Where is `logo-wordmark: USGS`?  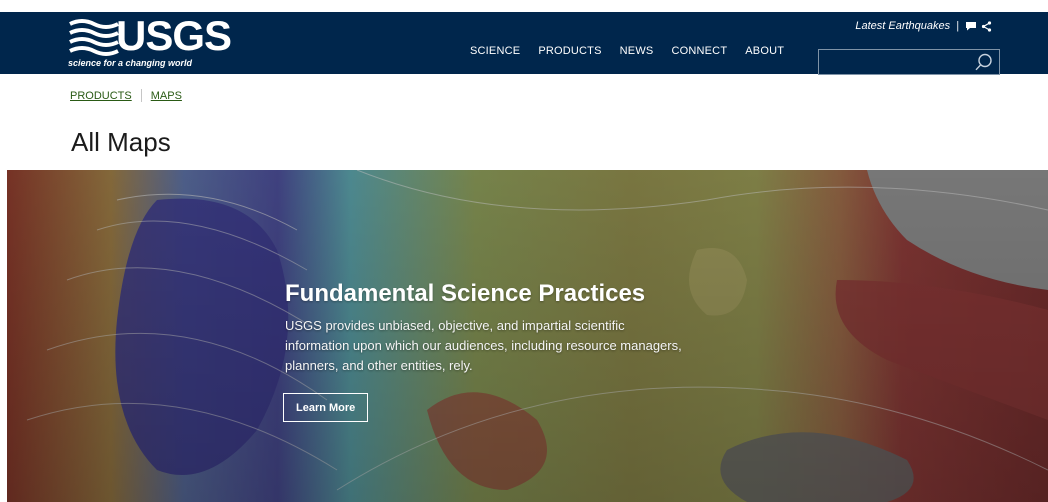
logo-wordmark: USGS is located at coordinates (174, 35).